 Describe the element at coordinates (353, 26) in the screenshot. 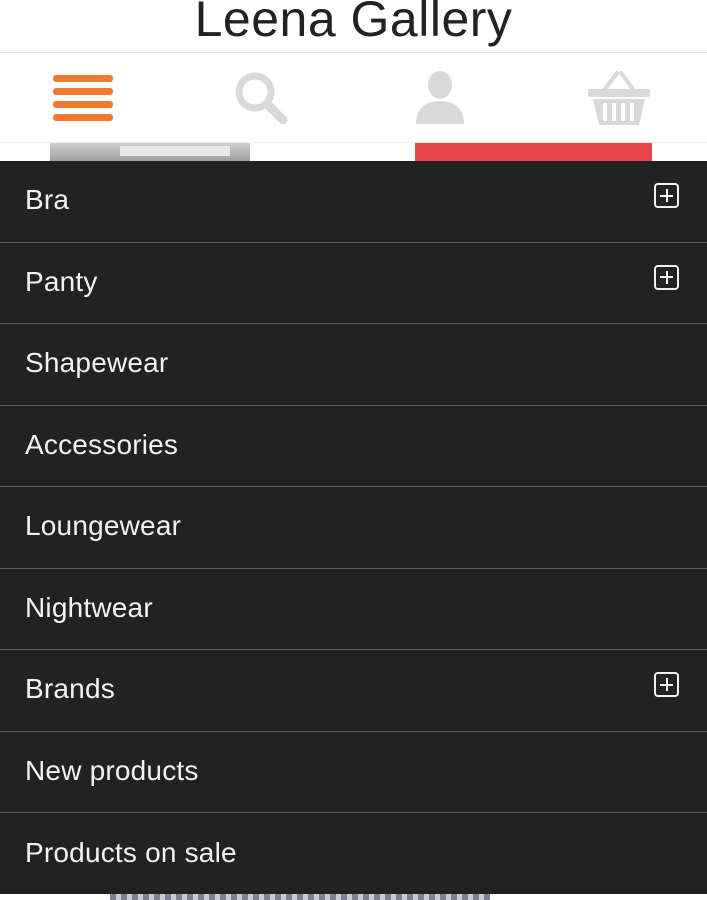

I see `site-title: Leena Gallery` at that location.